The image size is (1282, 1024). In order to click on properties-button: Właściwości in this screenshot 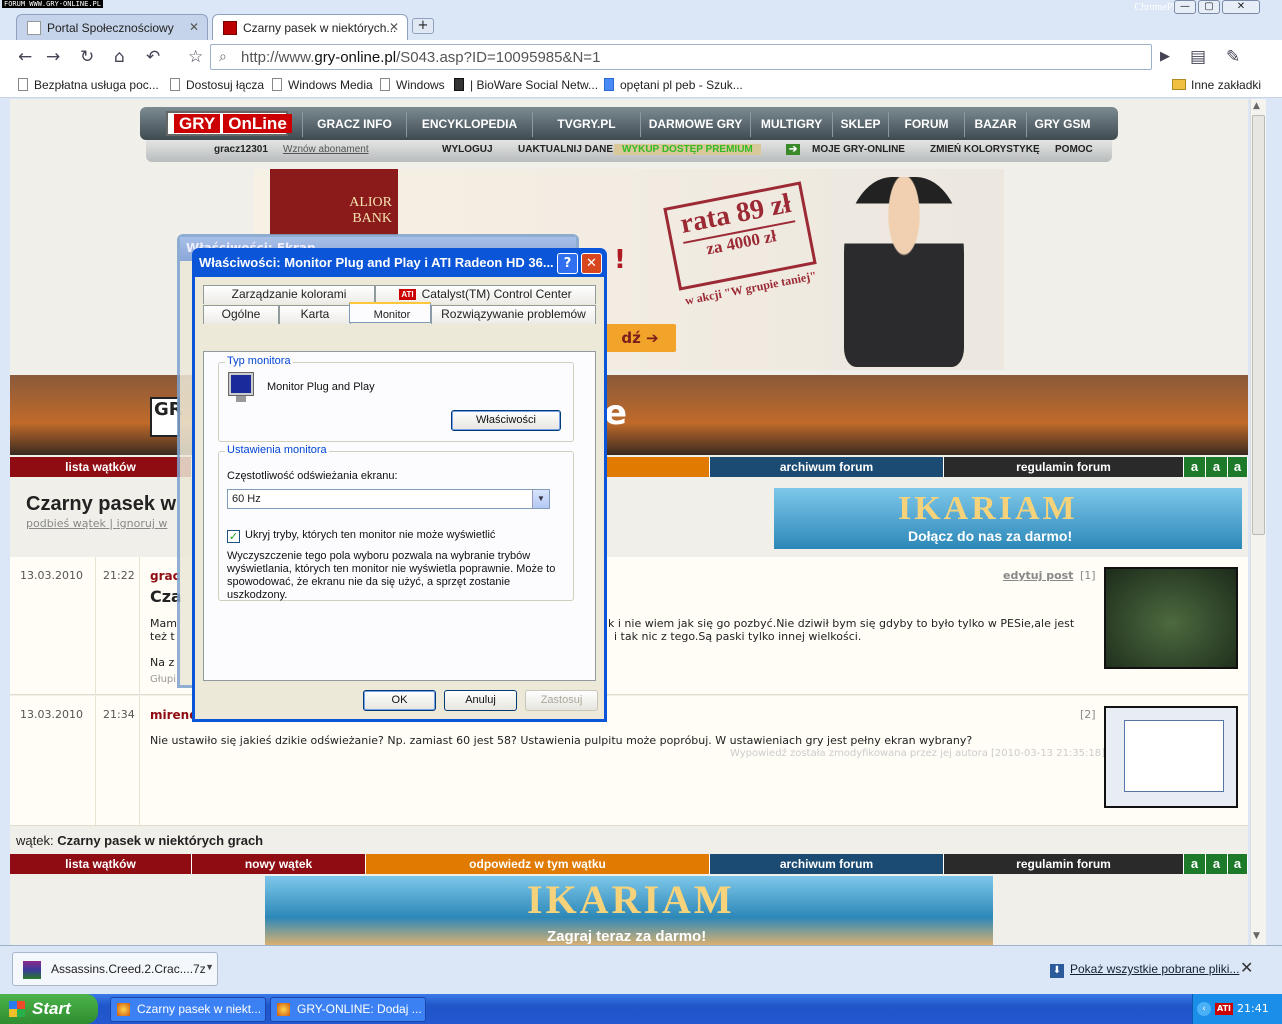, I will do `click(506, 420)`.